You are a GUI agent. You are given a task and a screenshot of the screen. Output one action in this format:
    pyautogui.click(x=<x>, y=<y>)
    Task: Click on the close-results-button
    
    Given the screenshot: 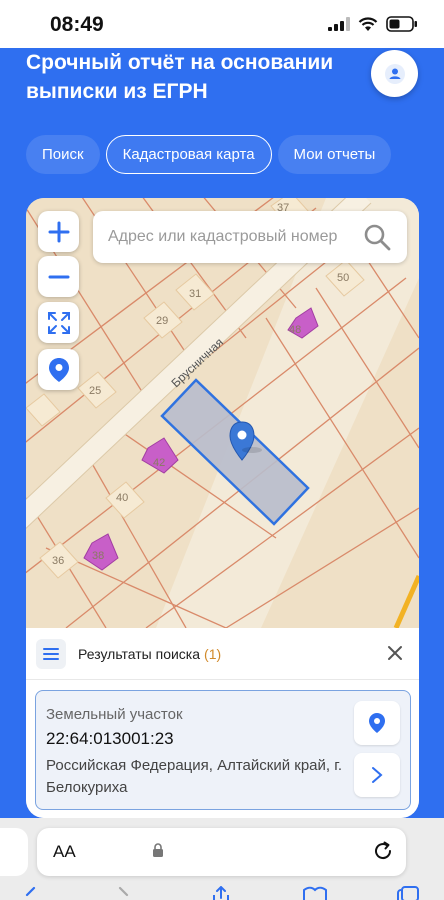 What is the action you would take?
    pyautogui.click(x=395, y=653)
    